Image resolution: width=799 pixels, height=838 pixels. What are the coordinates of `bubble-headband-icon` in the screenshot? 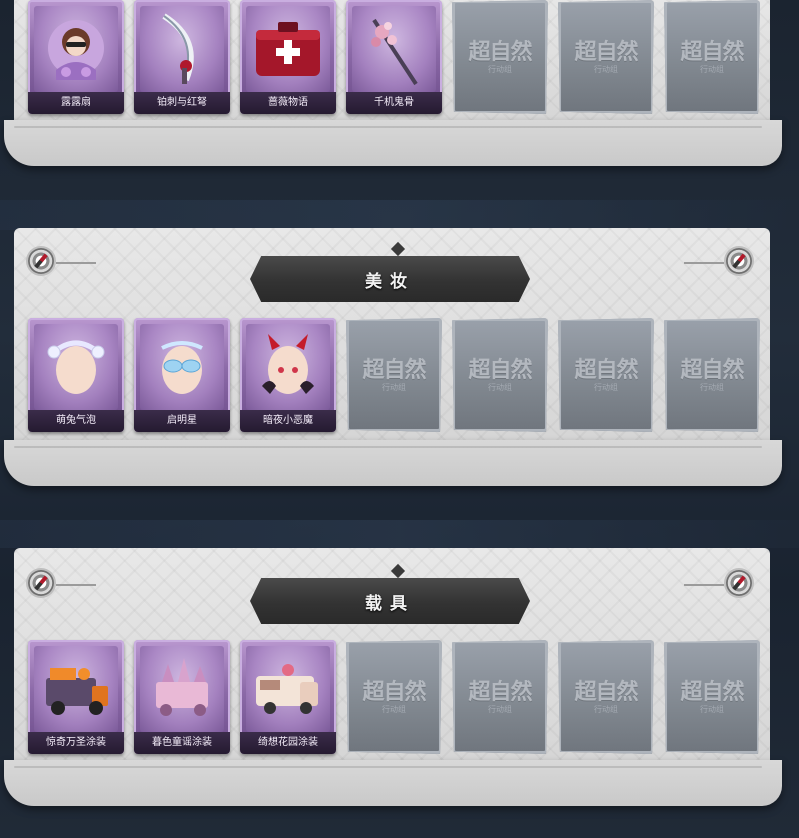 It's located at (76, 367).